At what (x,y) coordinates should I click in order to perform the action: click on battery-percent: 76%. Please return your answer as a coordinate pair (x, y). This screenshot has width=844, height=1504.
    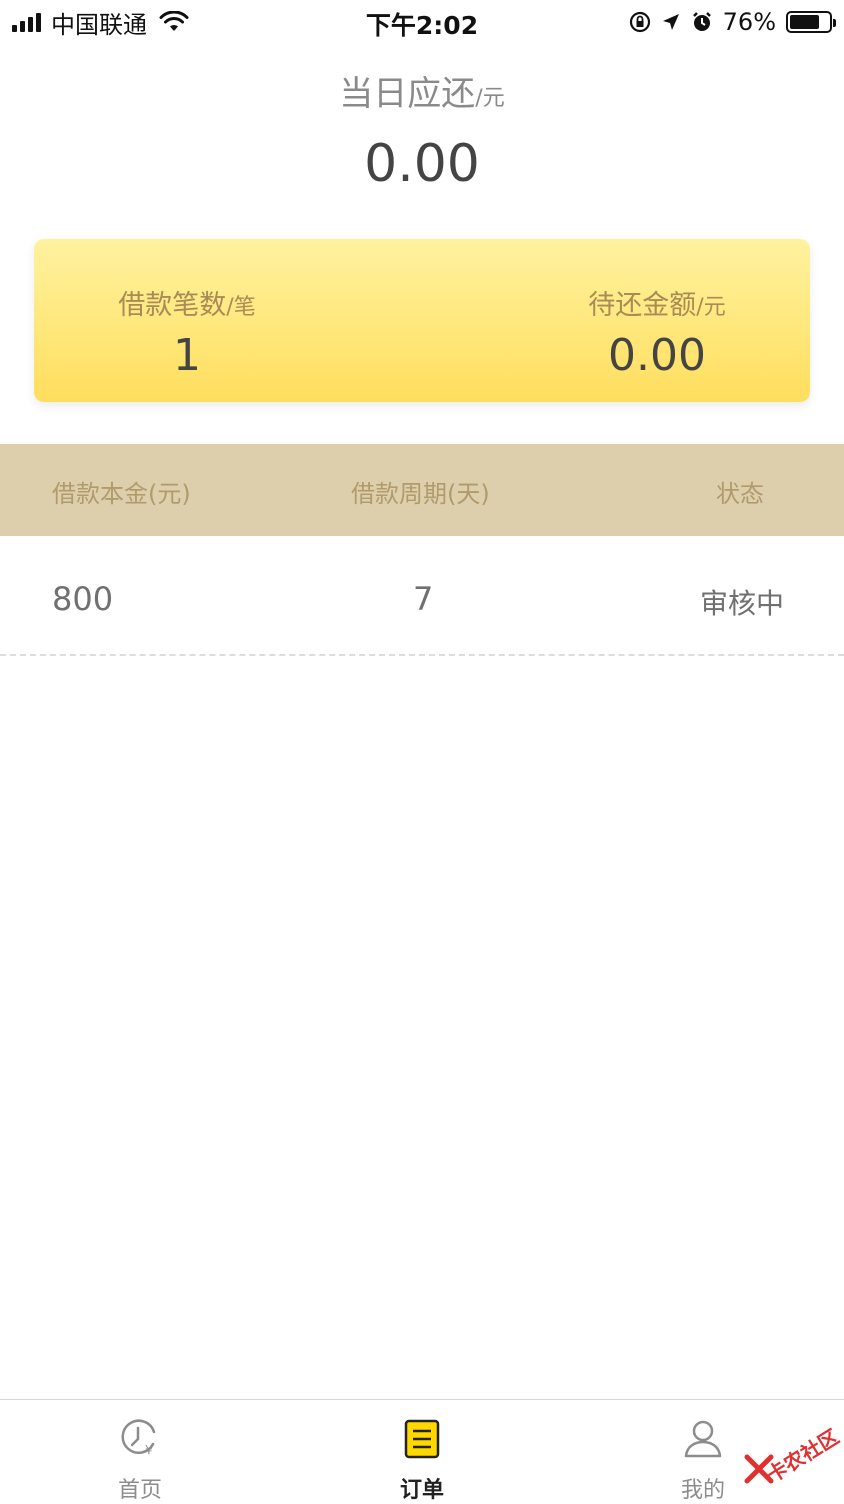
    Looking at the image, I should click on (749, 22).